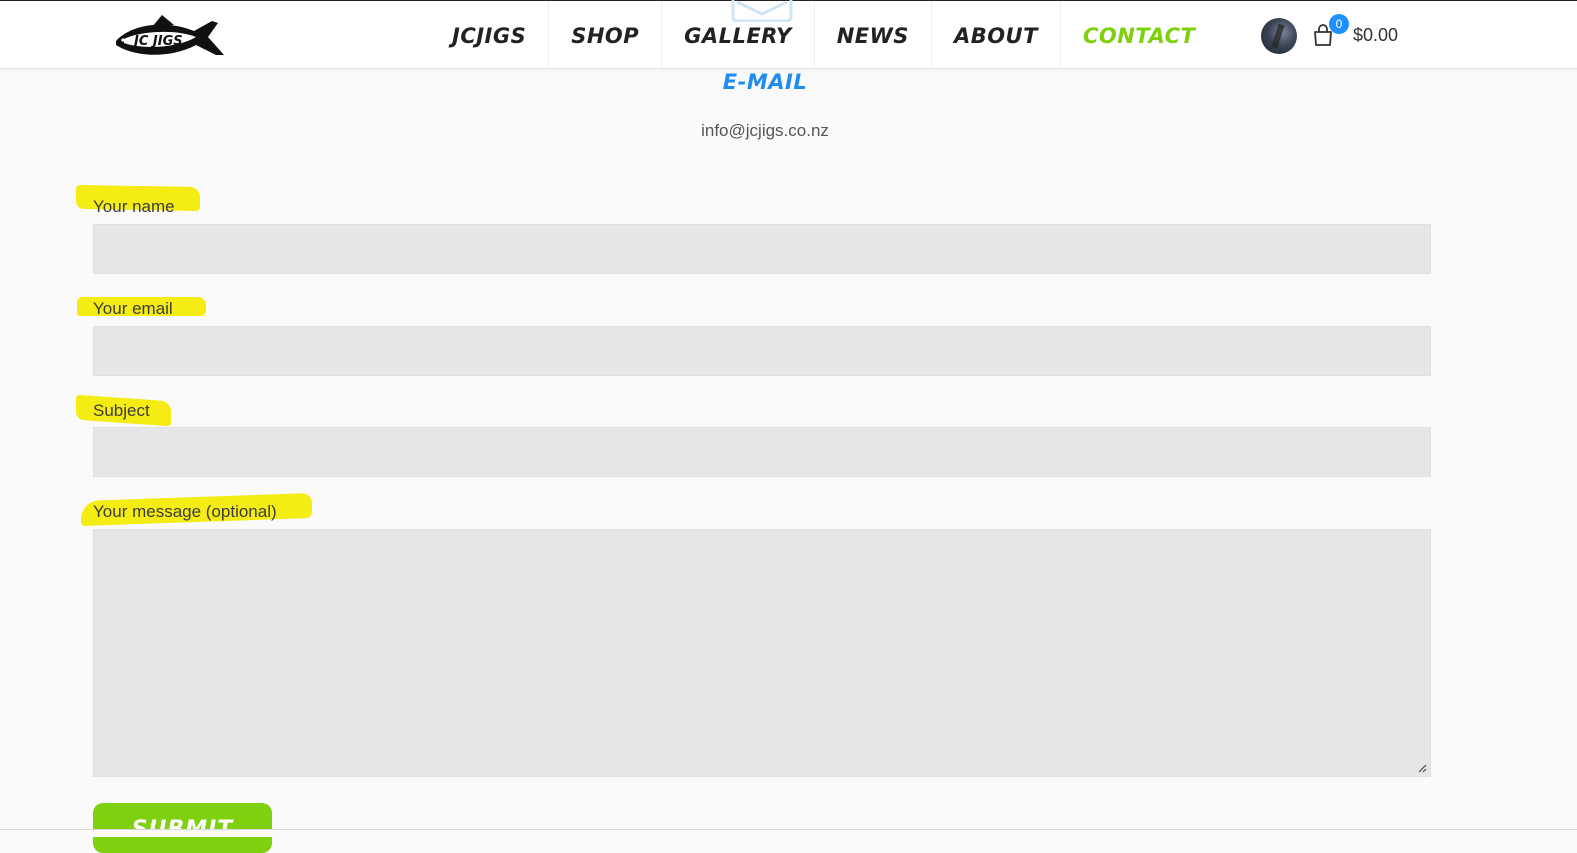 This screenshot has height=853, width=1577. I want to click on cart-count-badge: 0, so click(1339, 24).